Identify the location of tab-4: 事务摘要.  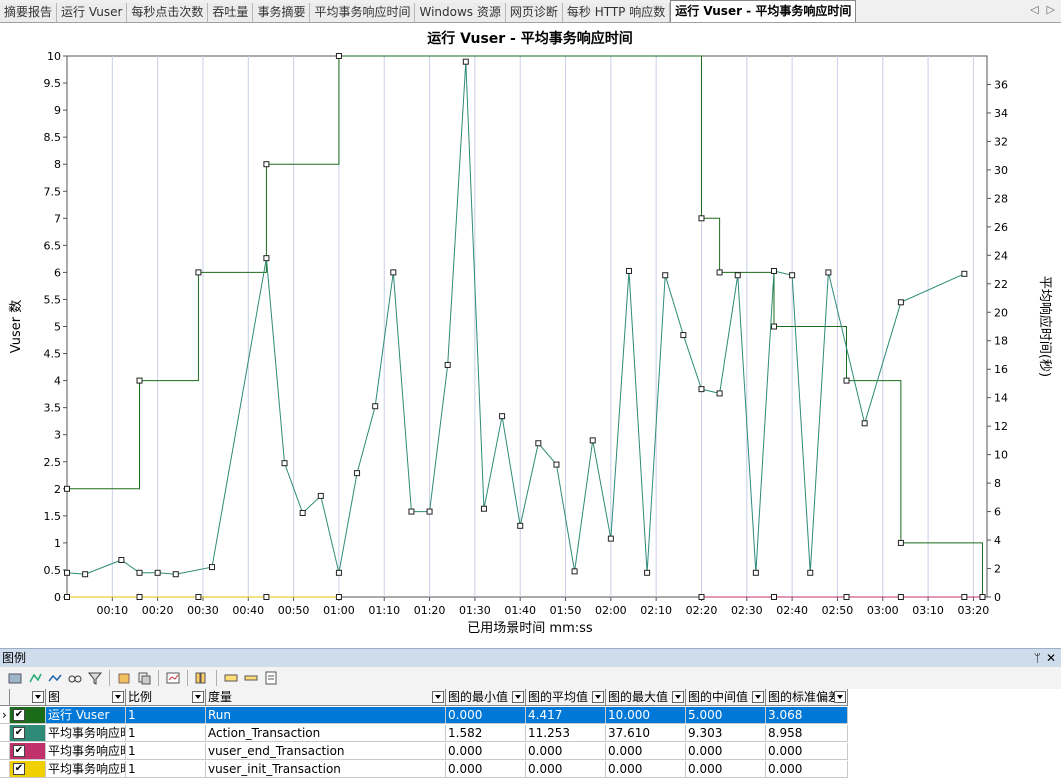
(282, 12).